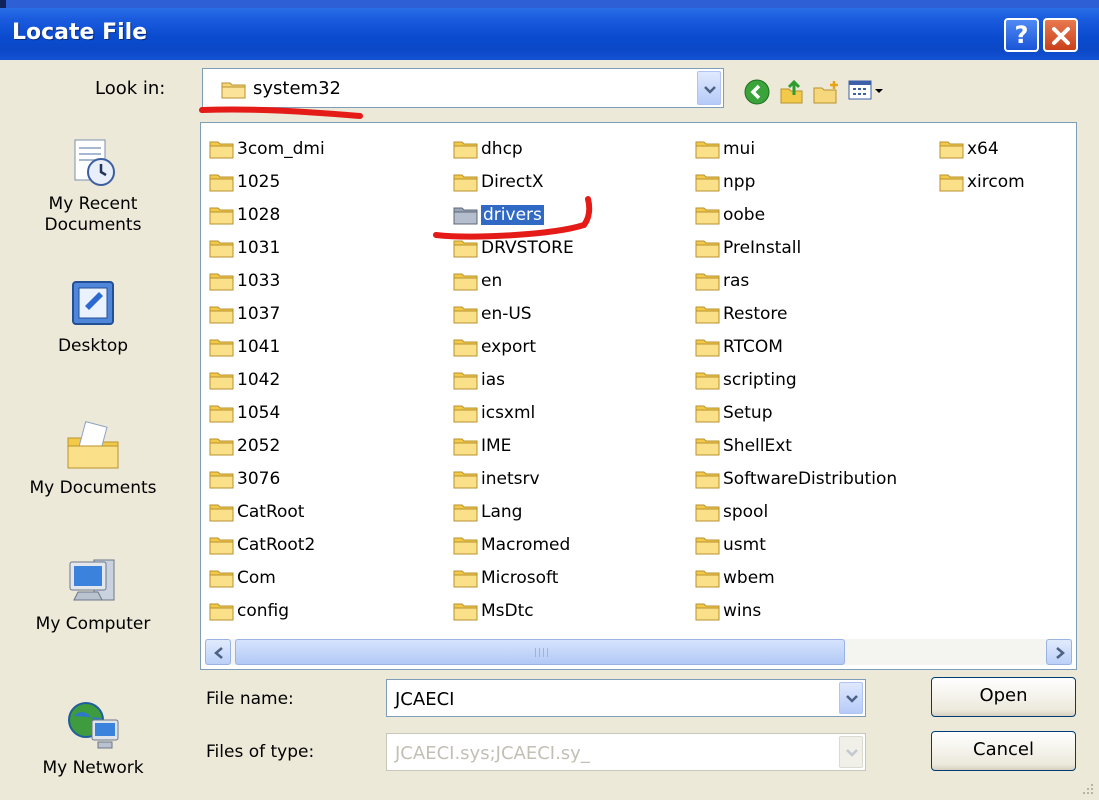 This screenshot has width=1099, height=800. I want to click on folder-item: ias, so click(479, 380).